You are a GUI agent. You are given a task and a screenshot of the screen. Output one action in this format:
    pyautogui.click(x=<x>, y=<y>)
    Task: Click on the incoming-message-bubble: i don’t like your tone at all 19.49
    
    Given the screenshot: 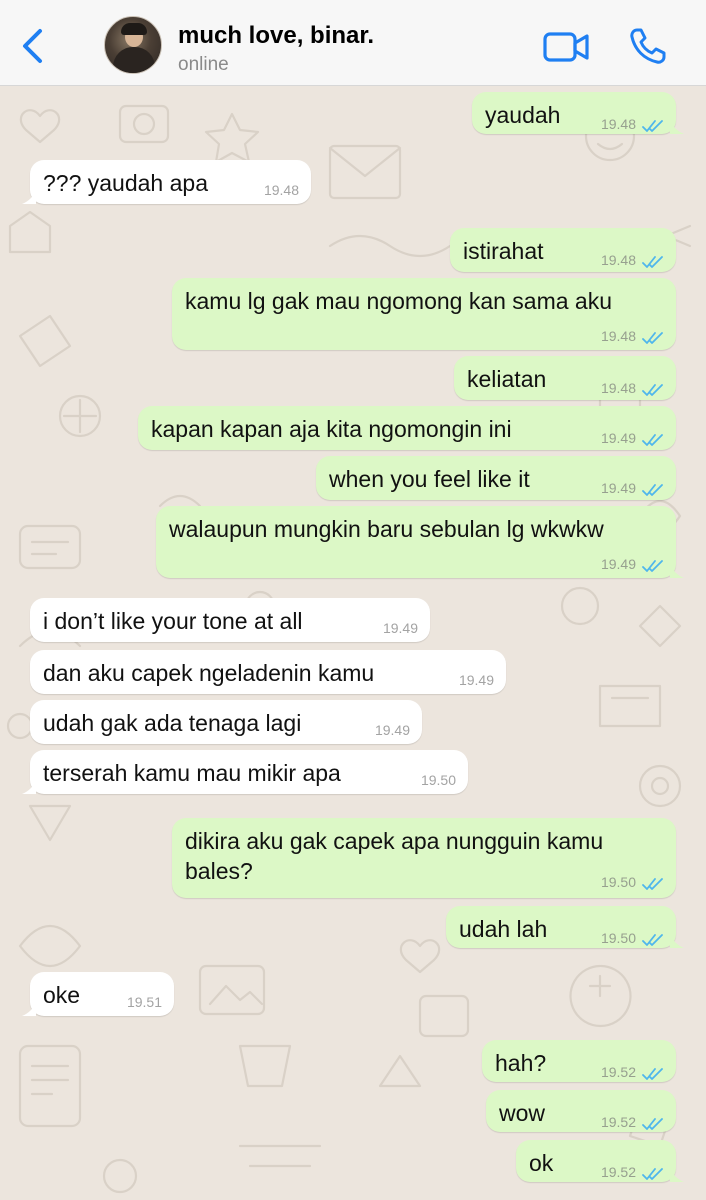 What is the action you would take?
    pyautogui.click(x=230, y=620)
    